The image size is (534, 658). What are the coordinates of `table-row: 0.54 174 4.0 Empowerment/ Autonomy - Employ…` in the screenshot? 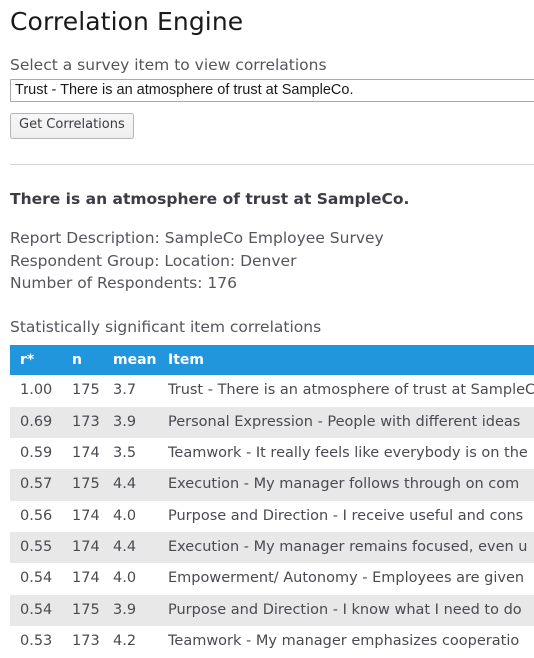 It's located at (272, 578).